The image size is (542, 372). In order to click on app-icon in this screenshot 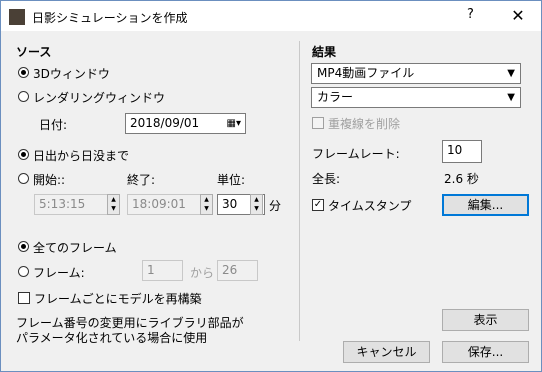, I will do `click(17, 17)`.